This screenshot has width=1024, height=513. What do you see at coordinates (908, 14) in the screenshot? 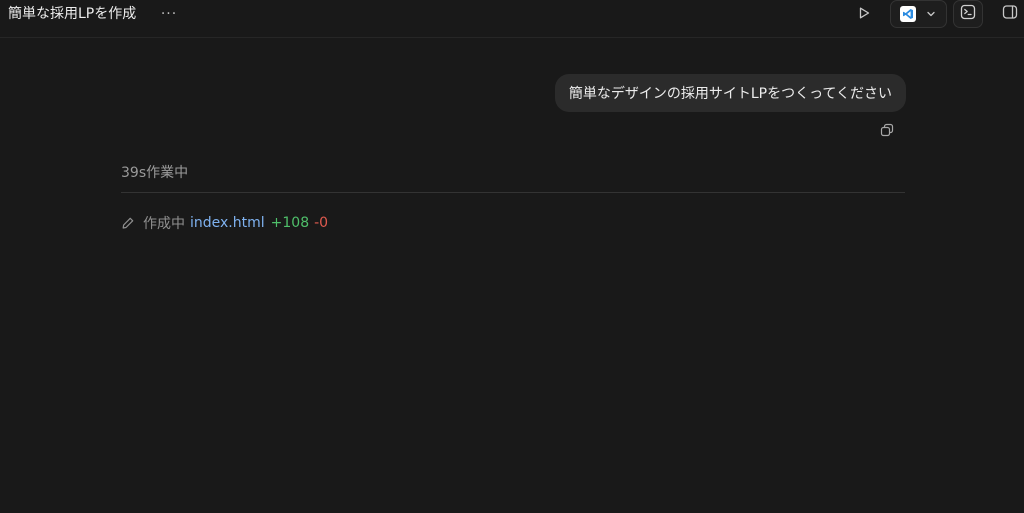
I see `vscode-icon` at bounding box center [908, 14].